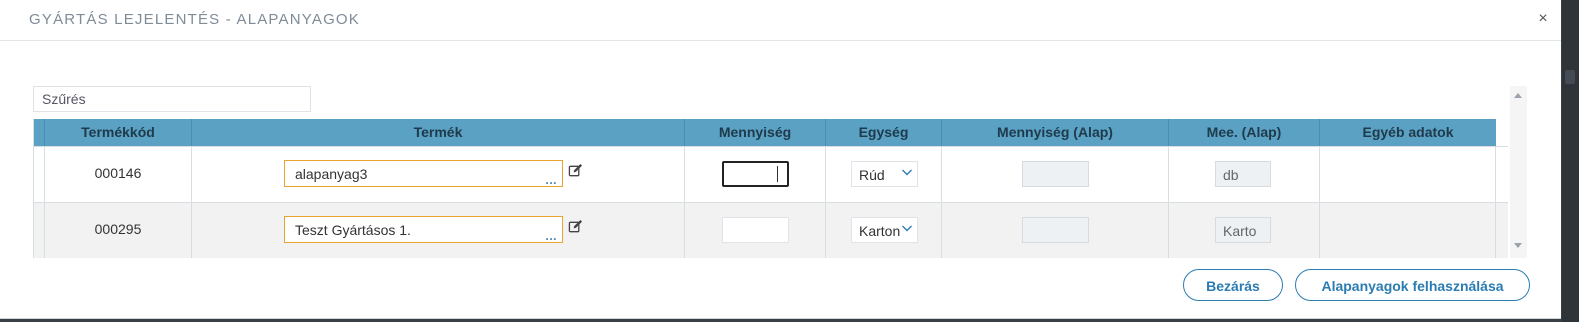  I want to click on base-unit-cell: Karto, so click(1244, 230).